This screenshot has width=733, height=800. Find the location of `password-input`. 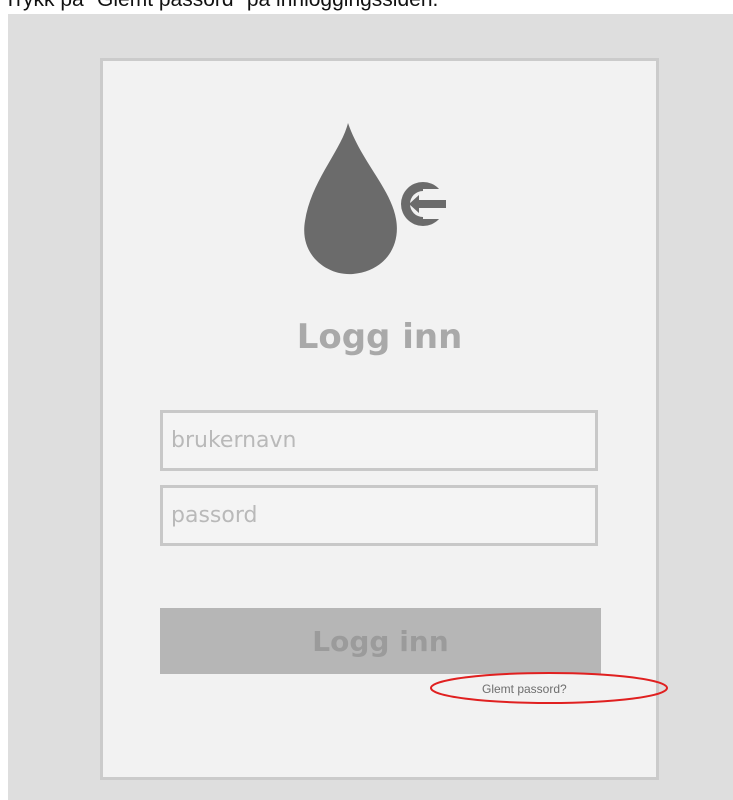

password-input is located at coordinates (379, 515).